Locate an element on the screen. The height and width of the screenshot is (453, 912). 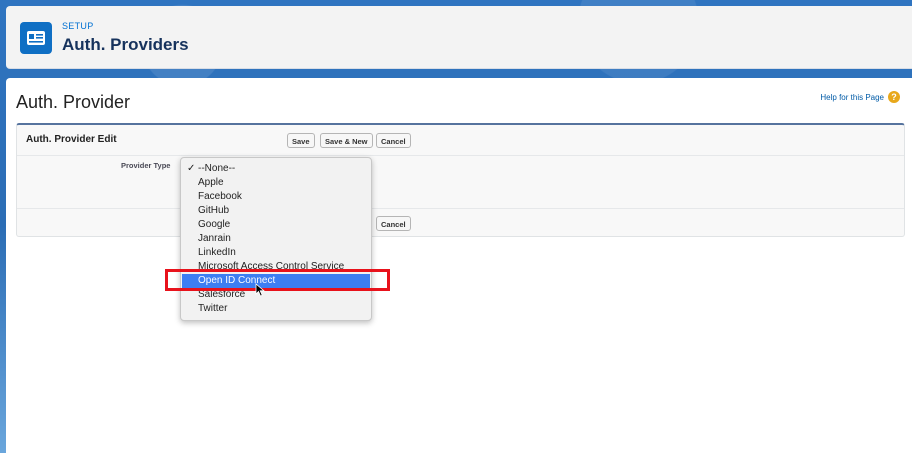
option-google: Google is located at coordinates (276, 225).